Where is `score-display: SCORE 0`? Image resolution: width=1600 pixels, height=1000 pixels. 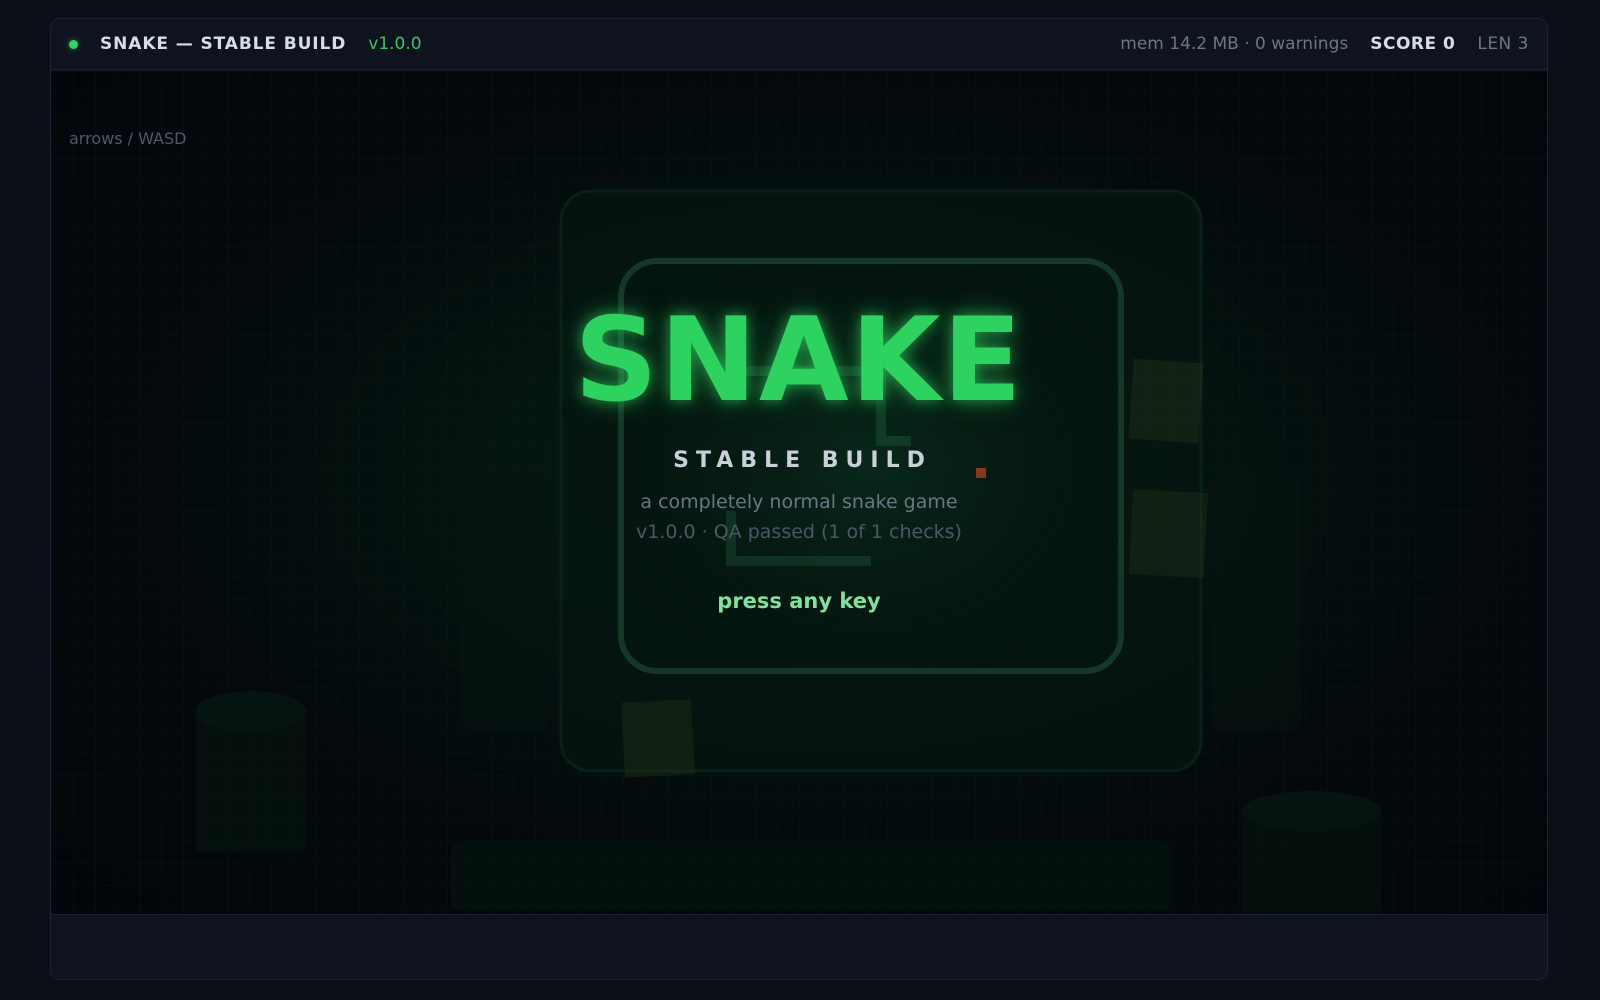 score-display: SCORE 0 is located at coordinates (1413, 44).